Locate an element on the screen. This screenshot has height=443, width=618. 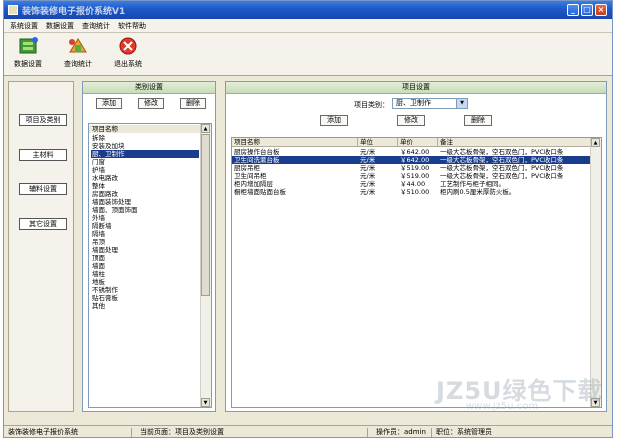
maximize-button: □ is located at coordinates (587, 10).